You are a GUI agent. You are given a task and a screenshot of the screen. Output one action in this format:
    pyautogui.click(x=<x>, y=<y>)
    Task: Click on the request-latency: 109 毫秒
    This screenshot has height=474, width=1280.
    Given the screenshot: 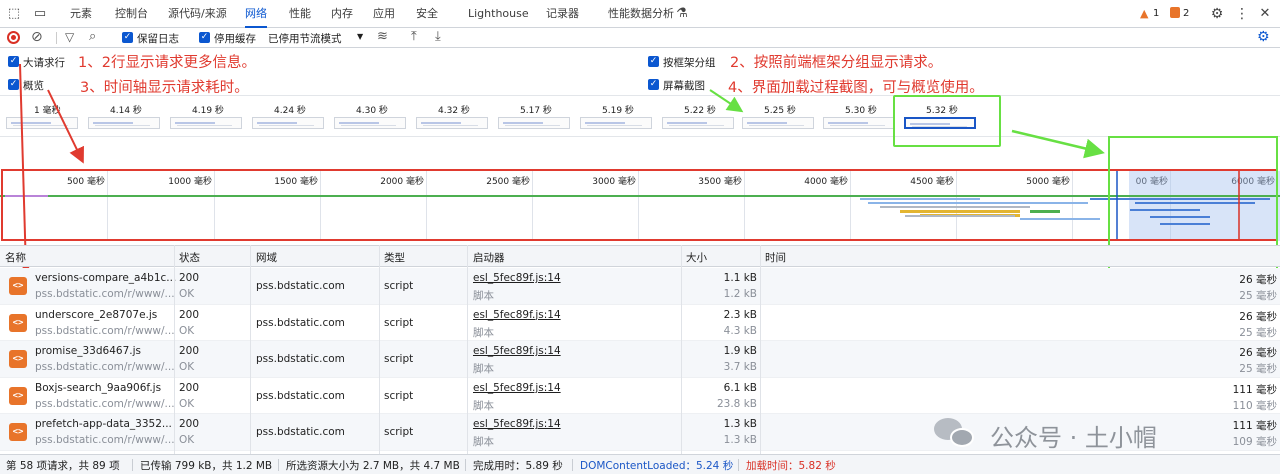 What is the action you would take?
    pyautogui.click(x=1254, y=442)
    